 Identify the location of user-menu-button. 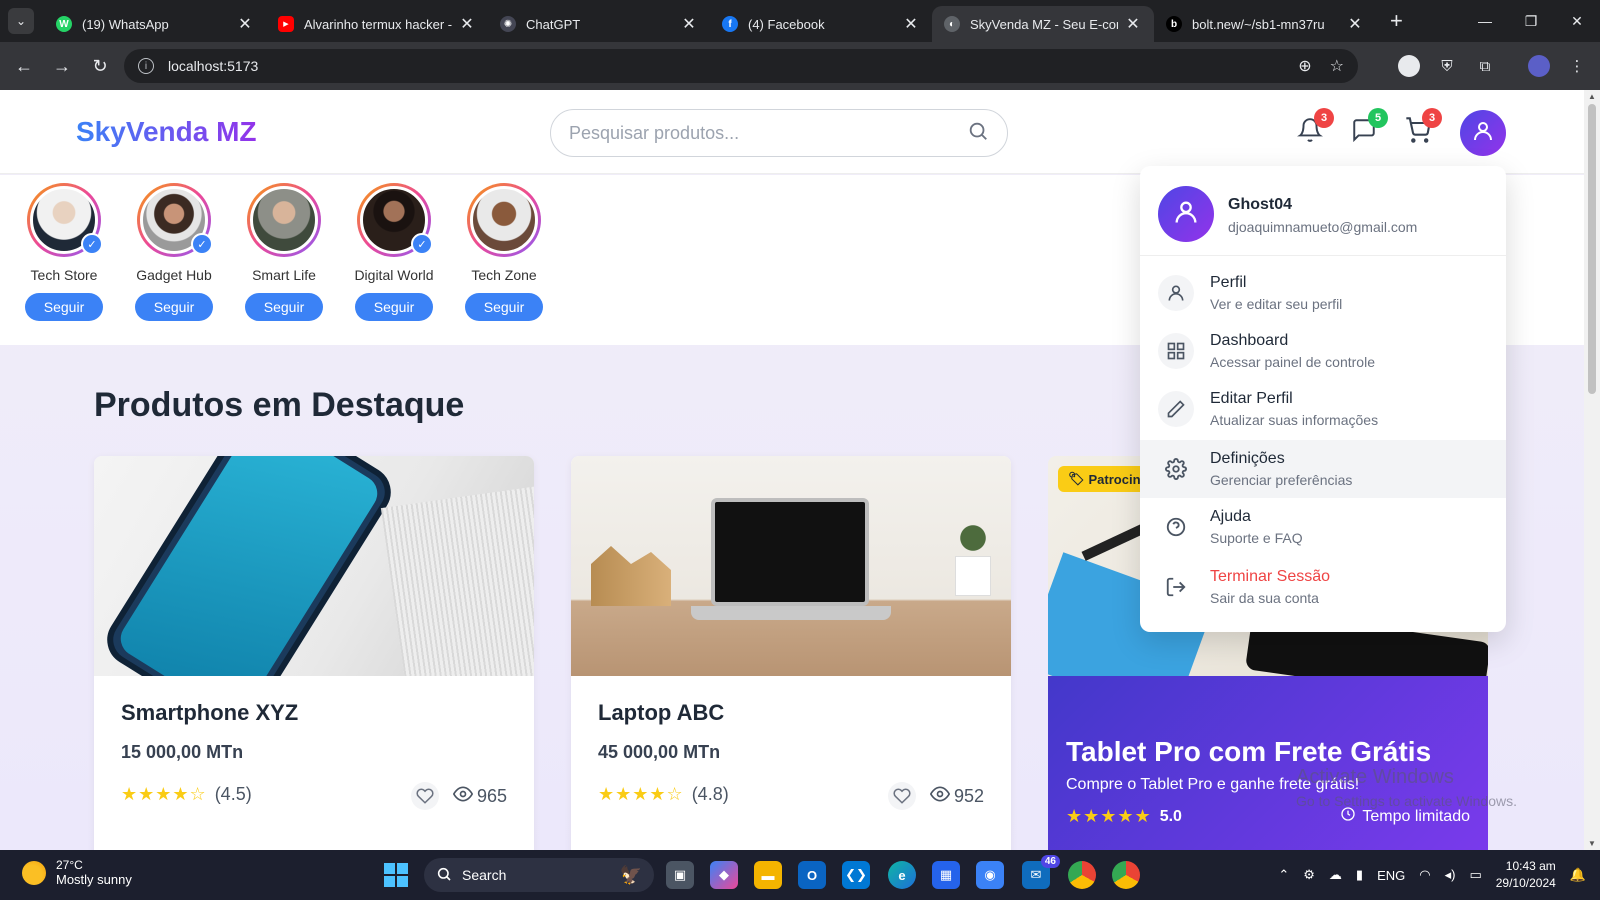
(1483, 133).